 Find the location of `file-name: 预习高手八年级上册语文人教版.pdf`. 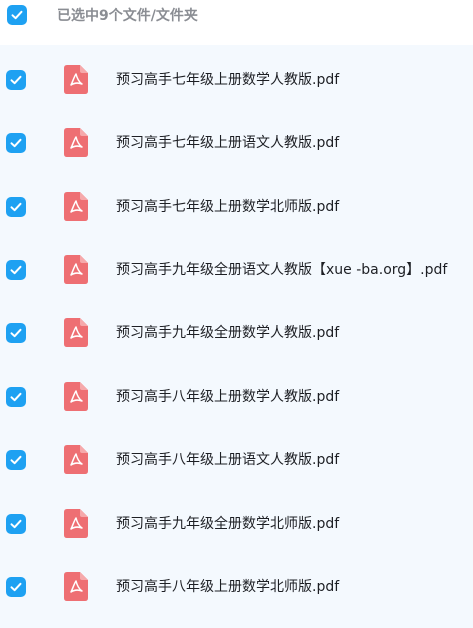

file-name: 预习高手八年级上册语文人教版.pdf is located at coordinates (228, 460).